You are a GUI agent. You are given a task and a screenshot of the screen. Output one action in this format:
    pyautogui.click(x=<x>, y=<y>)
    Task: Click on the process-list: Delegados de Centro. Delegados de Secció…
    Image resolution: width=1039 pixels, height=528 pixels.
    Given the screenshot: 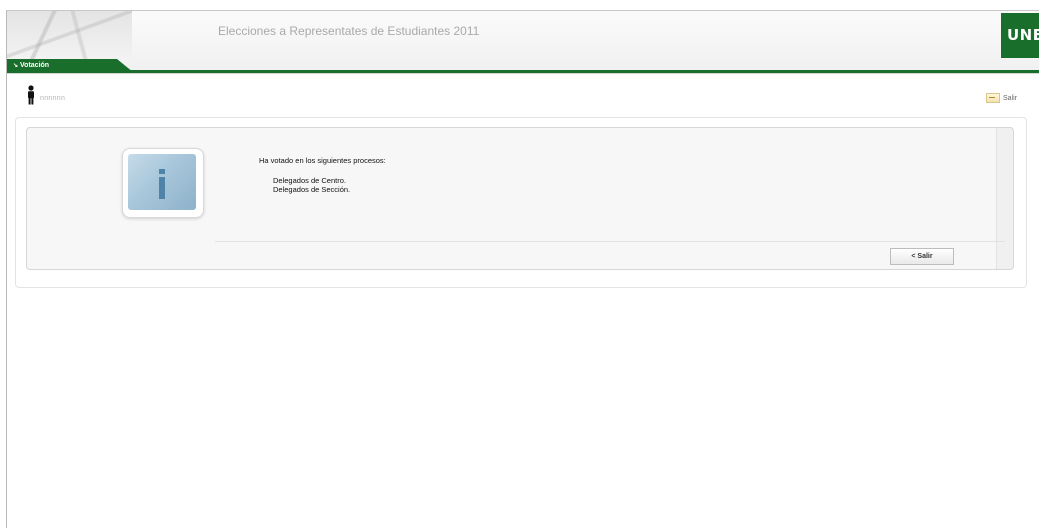 What is the action you would take?
    pyautogui.click(x=311, y=185)
    